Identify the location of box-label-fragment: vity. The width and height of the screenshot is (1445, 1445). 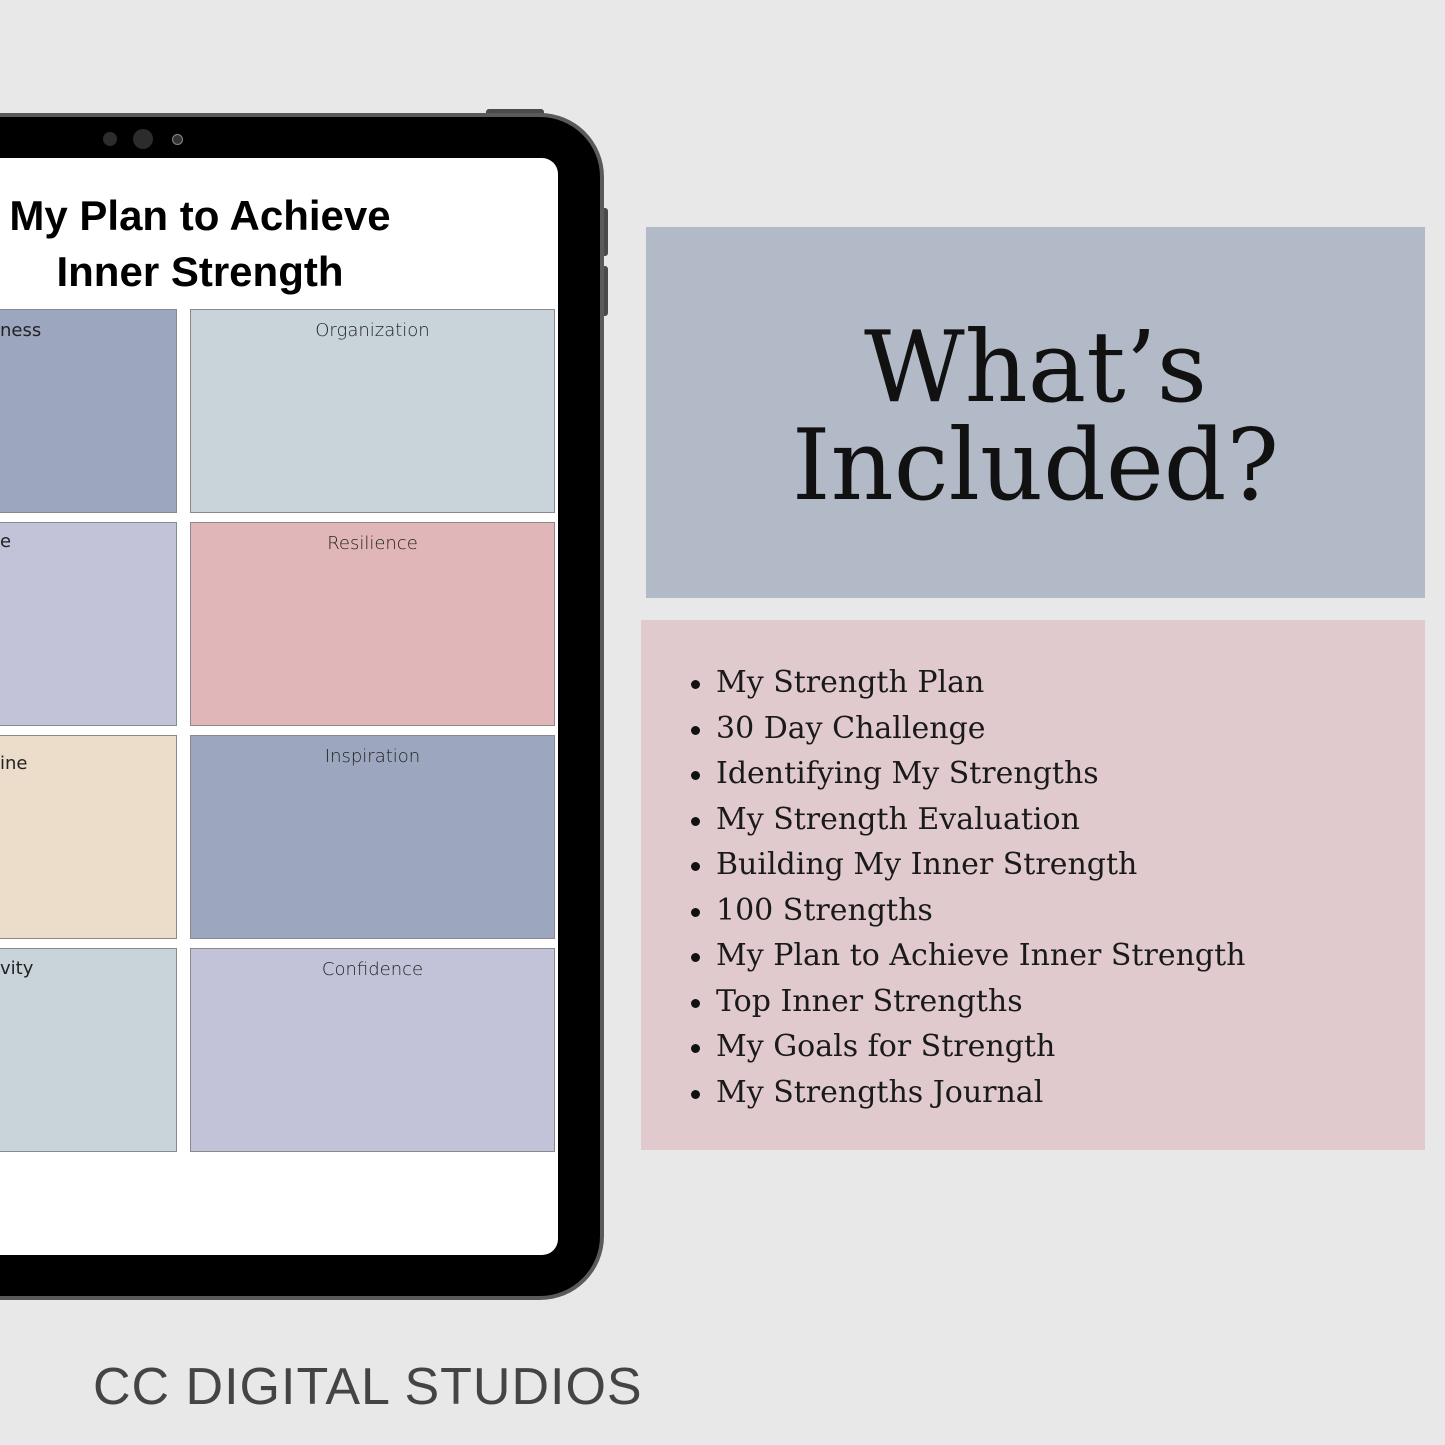
(17, 968).